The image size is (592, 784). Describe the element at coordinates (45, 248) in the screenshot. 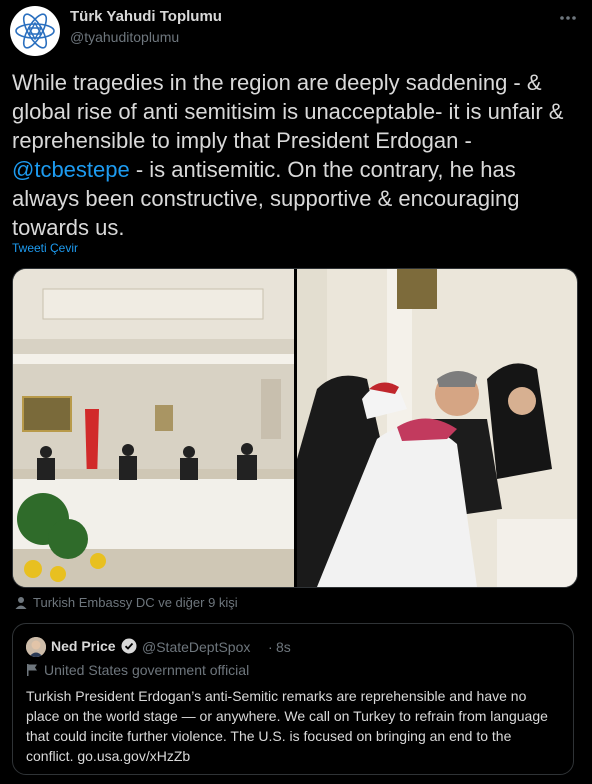

I see `translate-tweet-link: Tweeti Çevir` at that location.